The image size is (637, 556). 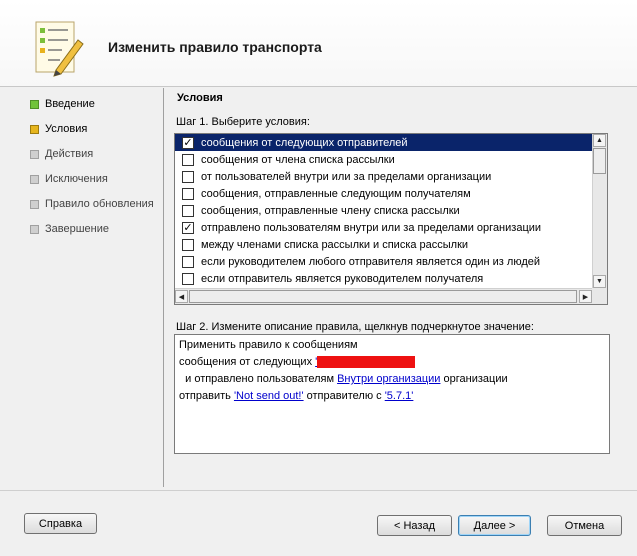 I want to click on scope-link: Внутри организации, so click(x=388, y=379).